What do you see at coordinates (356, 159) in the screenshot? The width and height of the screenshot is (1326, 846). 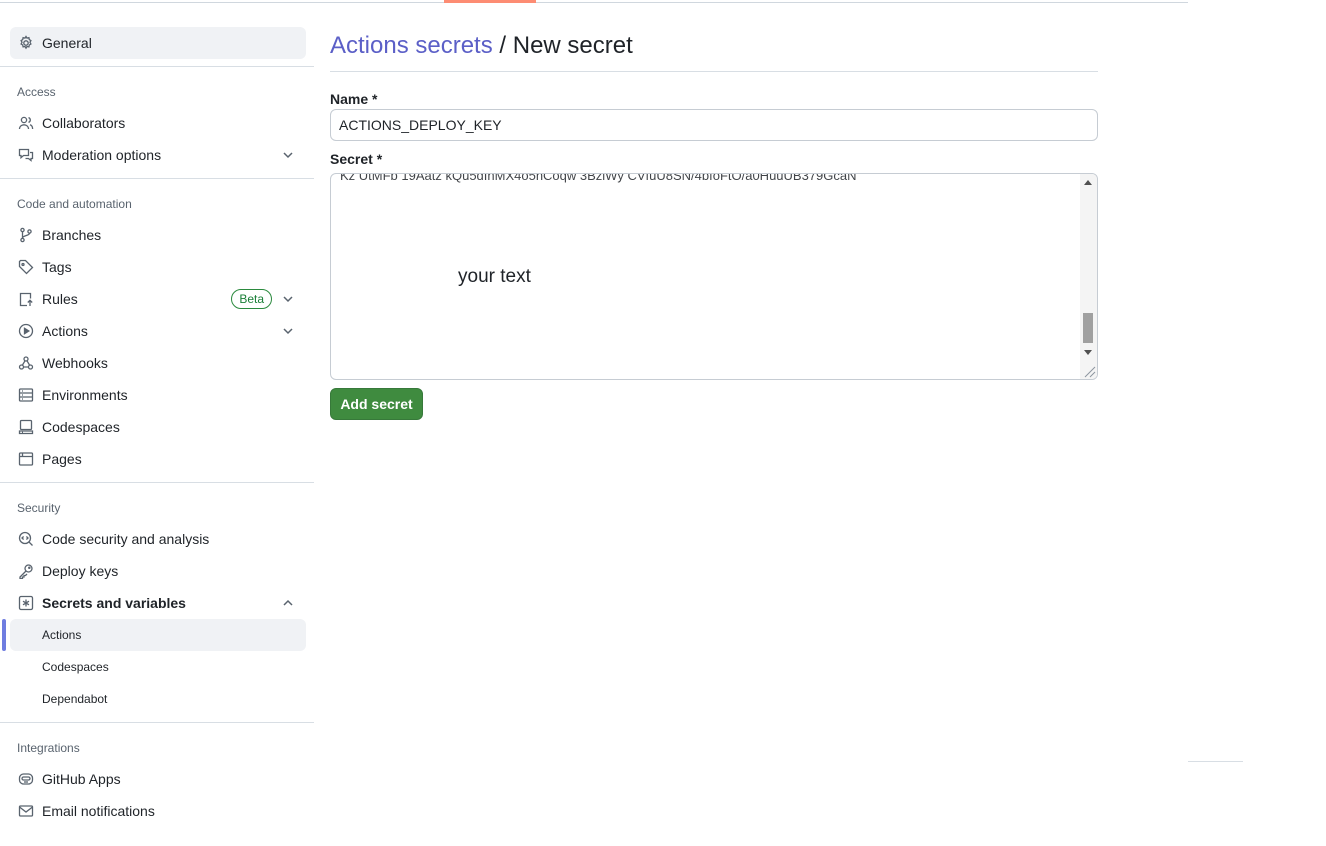 I see `secret-field-label: Secret *` at bounding box center [356, 159].